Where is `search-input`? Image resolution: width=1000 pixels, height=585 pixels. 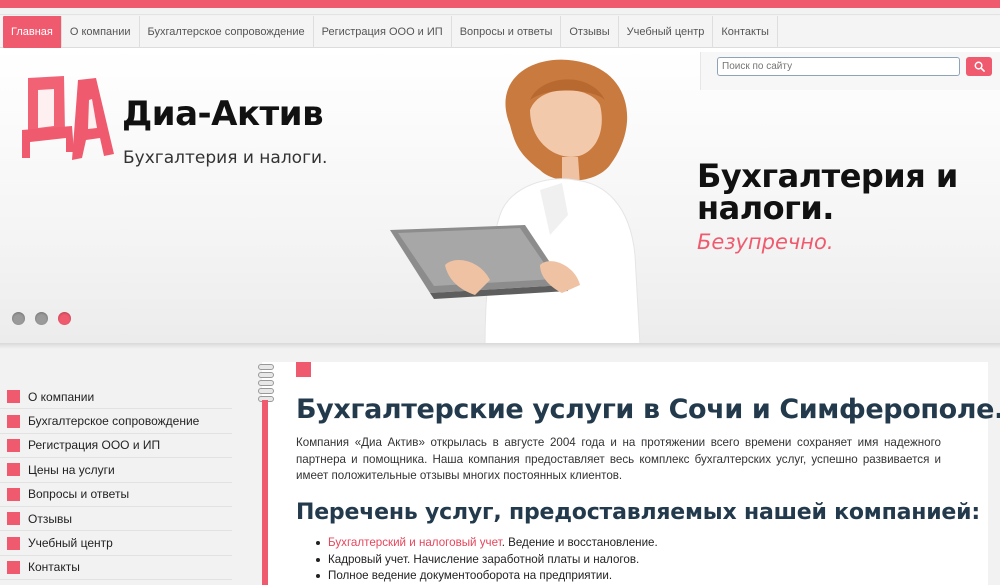
search-input is located at coordinates (838, 66).